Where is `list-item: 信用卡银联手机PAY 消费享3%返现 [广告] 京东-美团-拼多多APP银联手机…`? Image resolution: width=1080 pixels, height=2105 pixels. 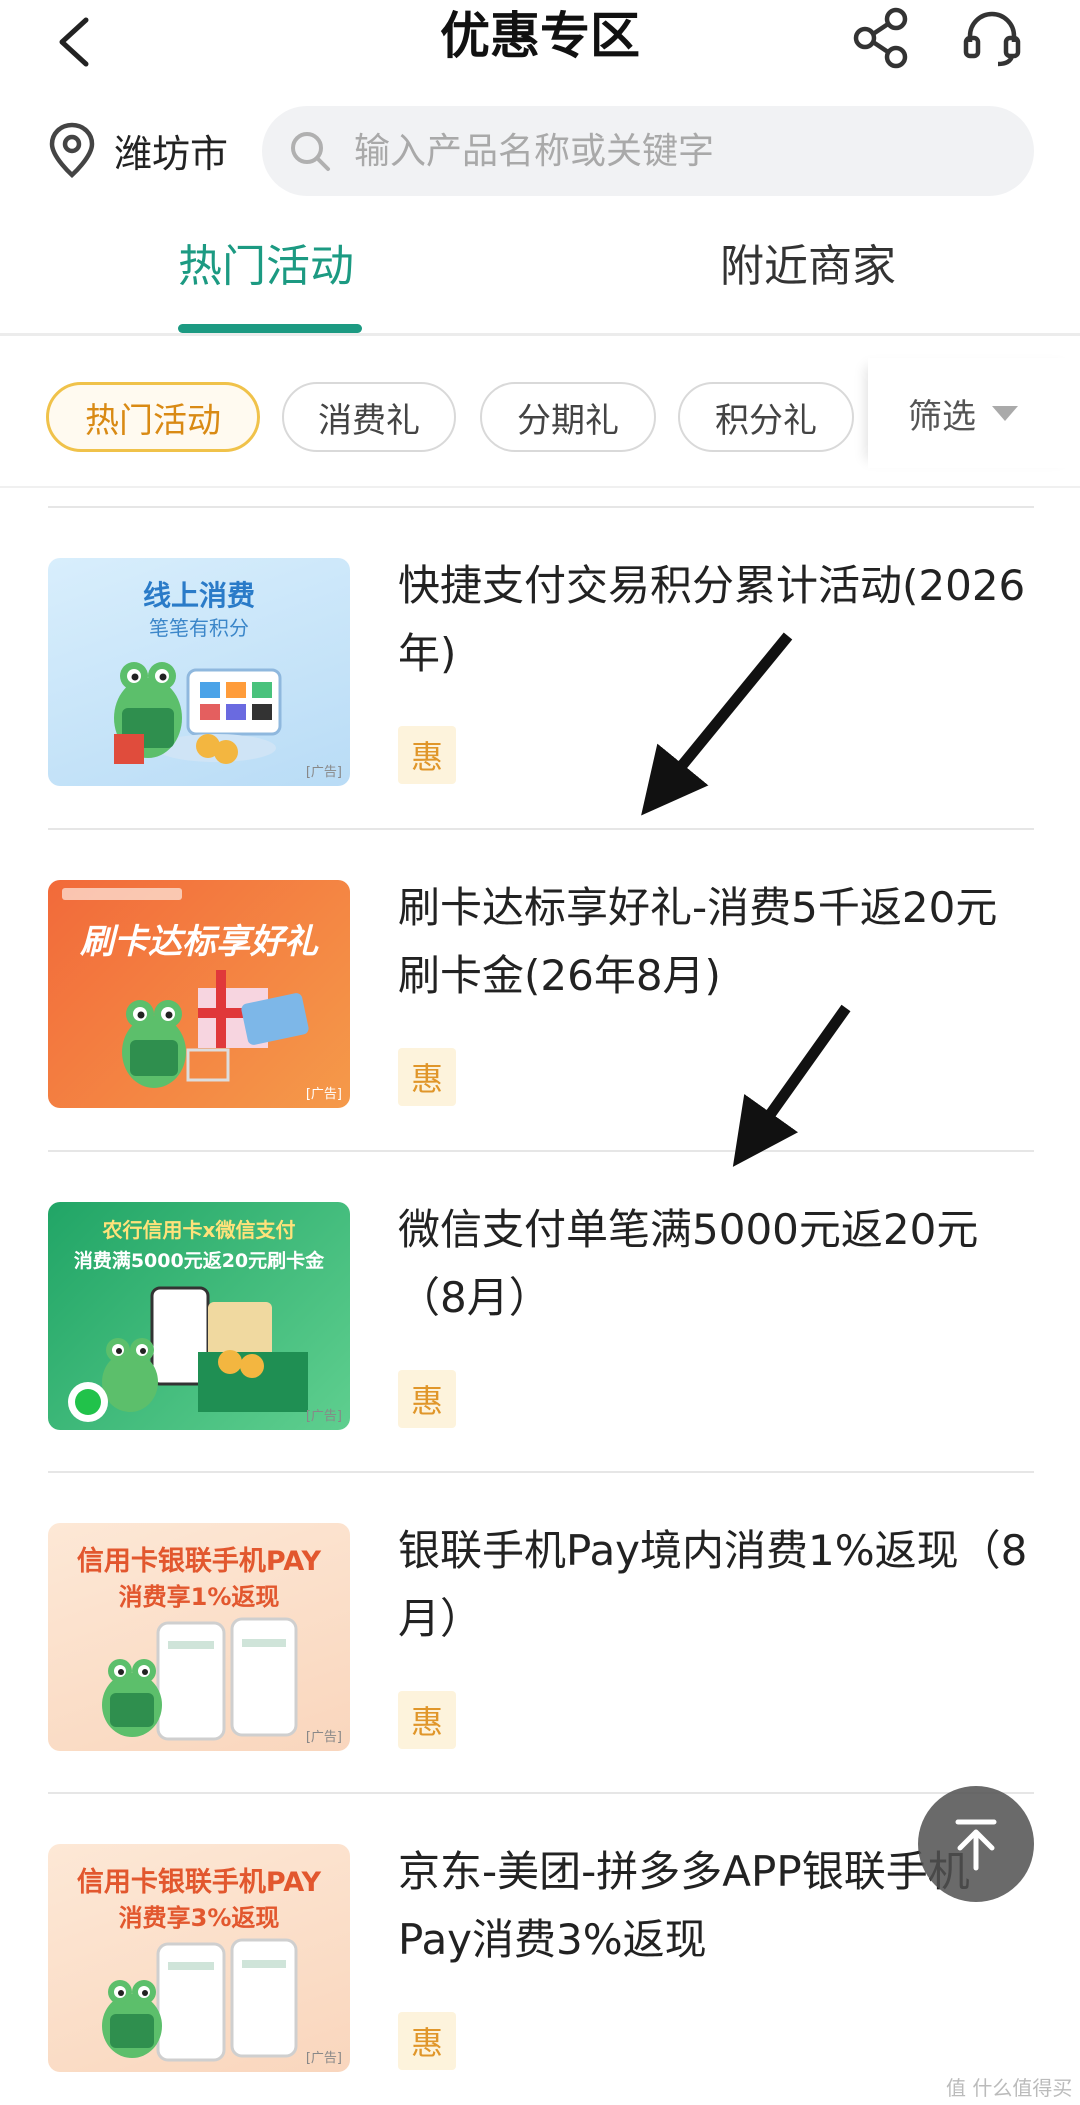
list-item: 信用卡银联手机PAY 消费享3%返现 [广告] 京东-美团-拼多多APP银联手机… is located at coordinates (541, 1949).